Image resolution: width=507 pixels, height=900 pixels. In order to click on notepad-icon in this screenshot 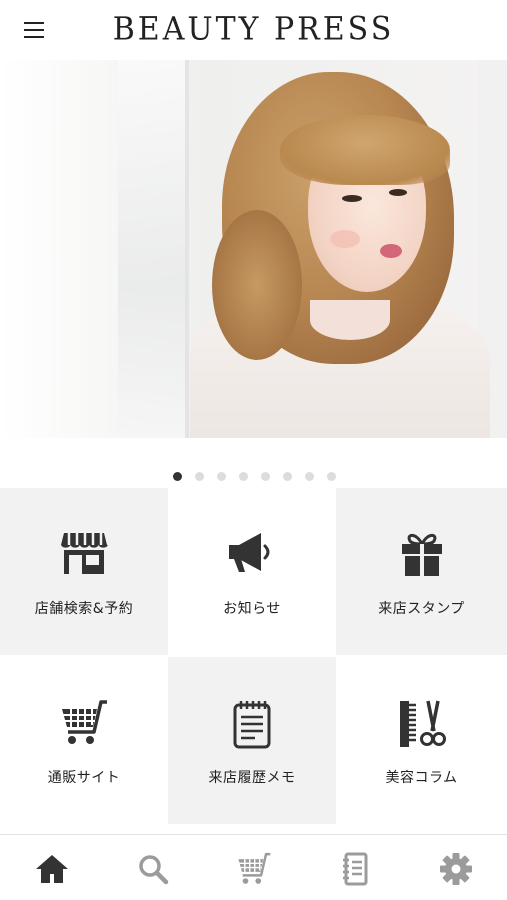, I will do `click(252, 725)`.